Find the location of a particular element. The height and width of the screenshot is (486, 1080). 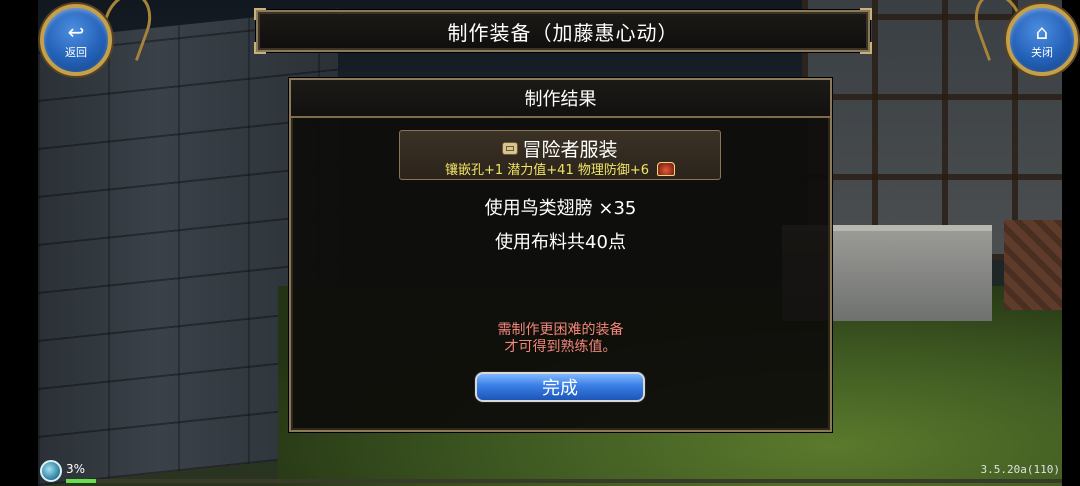

back-button: ↩ 返回 is located at coordinates (76, 40).